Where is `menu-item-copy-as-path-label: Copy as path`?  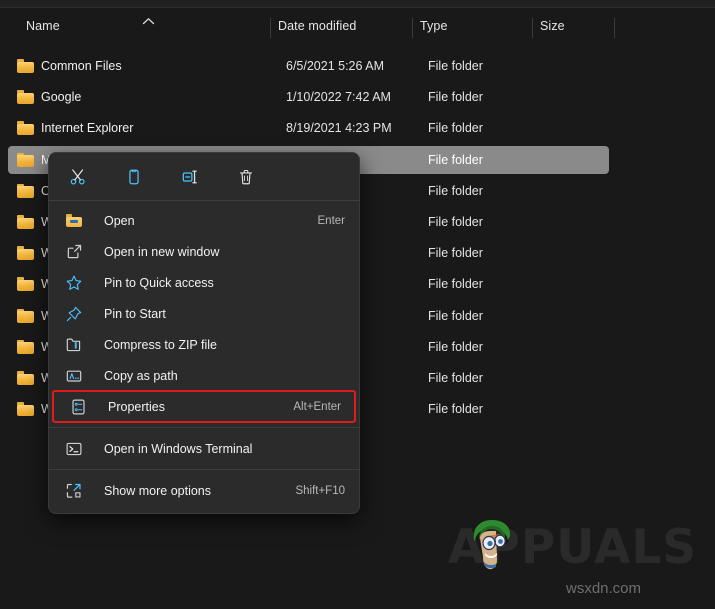
menu-item-copy-as-path-label: Copy as path is located at coordinates (141, 375).